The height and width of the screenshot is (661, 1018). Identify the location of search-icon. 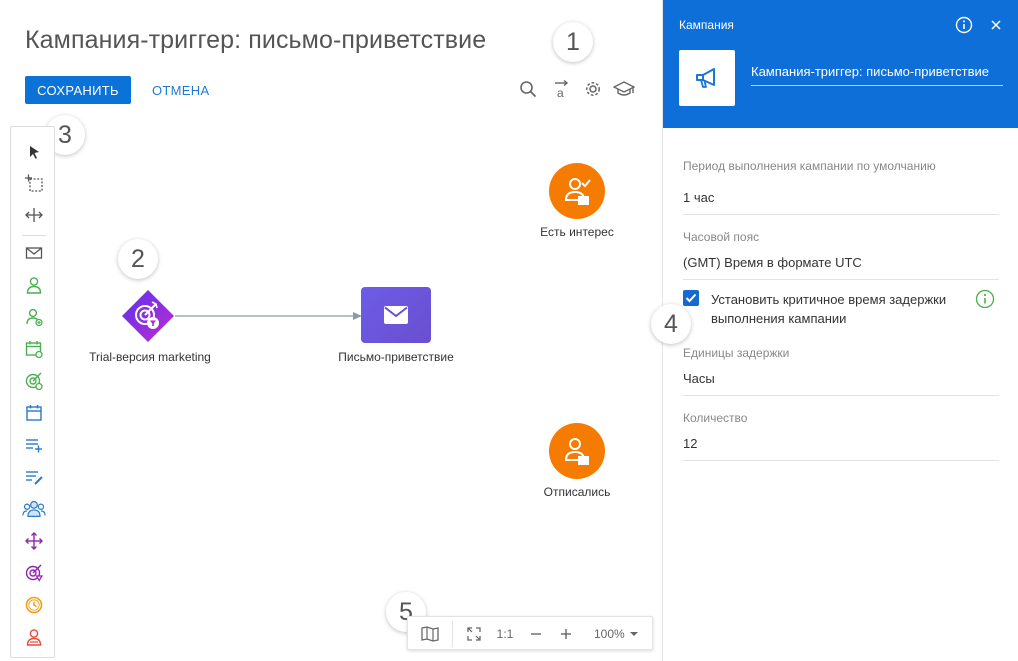
(528, 89).